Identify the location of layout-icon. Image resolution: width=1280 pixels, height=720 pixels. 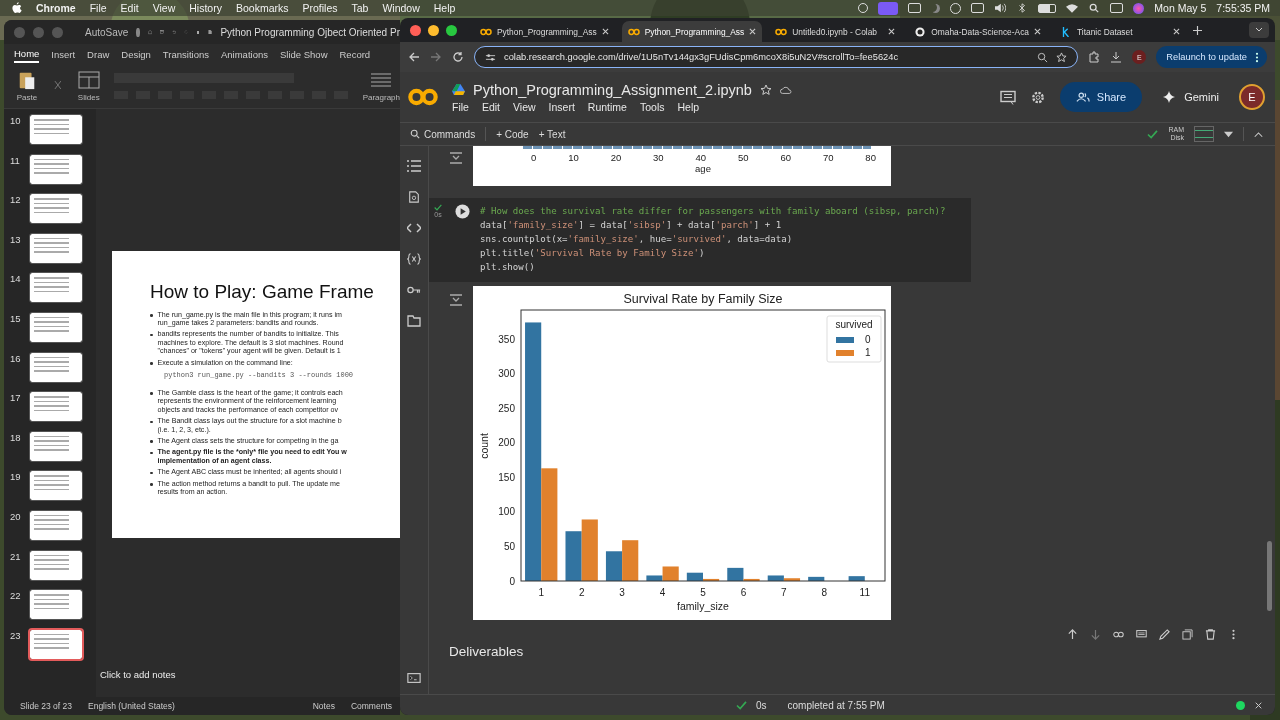
(88, 80).